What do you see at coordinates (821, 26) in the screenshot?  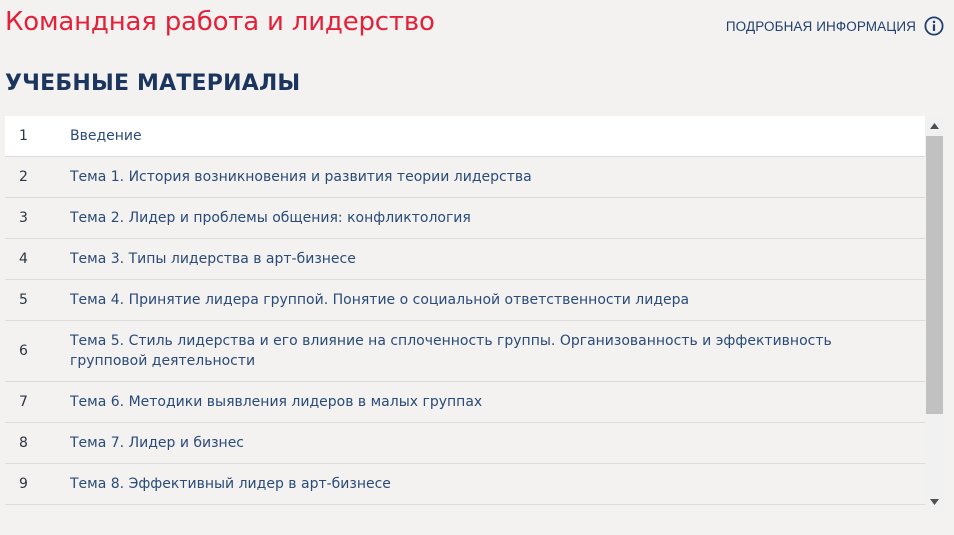 I see `details-label: ПОДРОБНАЯ ИНФОРМАЦИЯ` at bounding box center [821, 26].